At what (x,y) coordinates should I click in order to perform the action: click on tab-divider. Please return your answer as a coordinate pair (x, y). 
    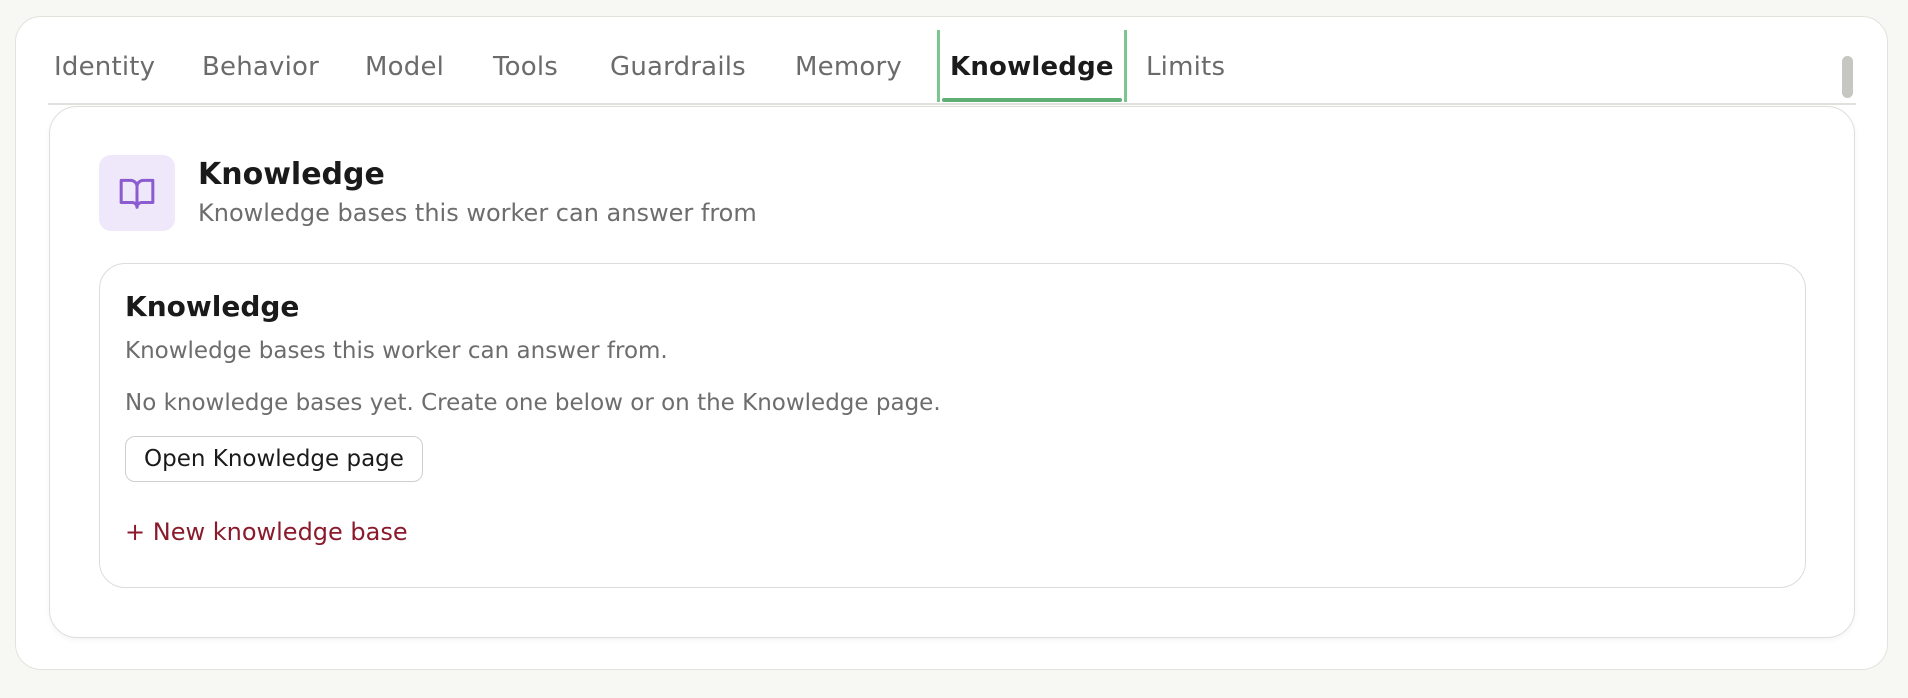
    Looking at the image, I should click on (952, 104).